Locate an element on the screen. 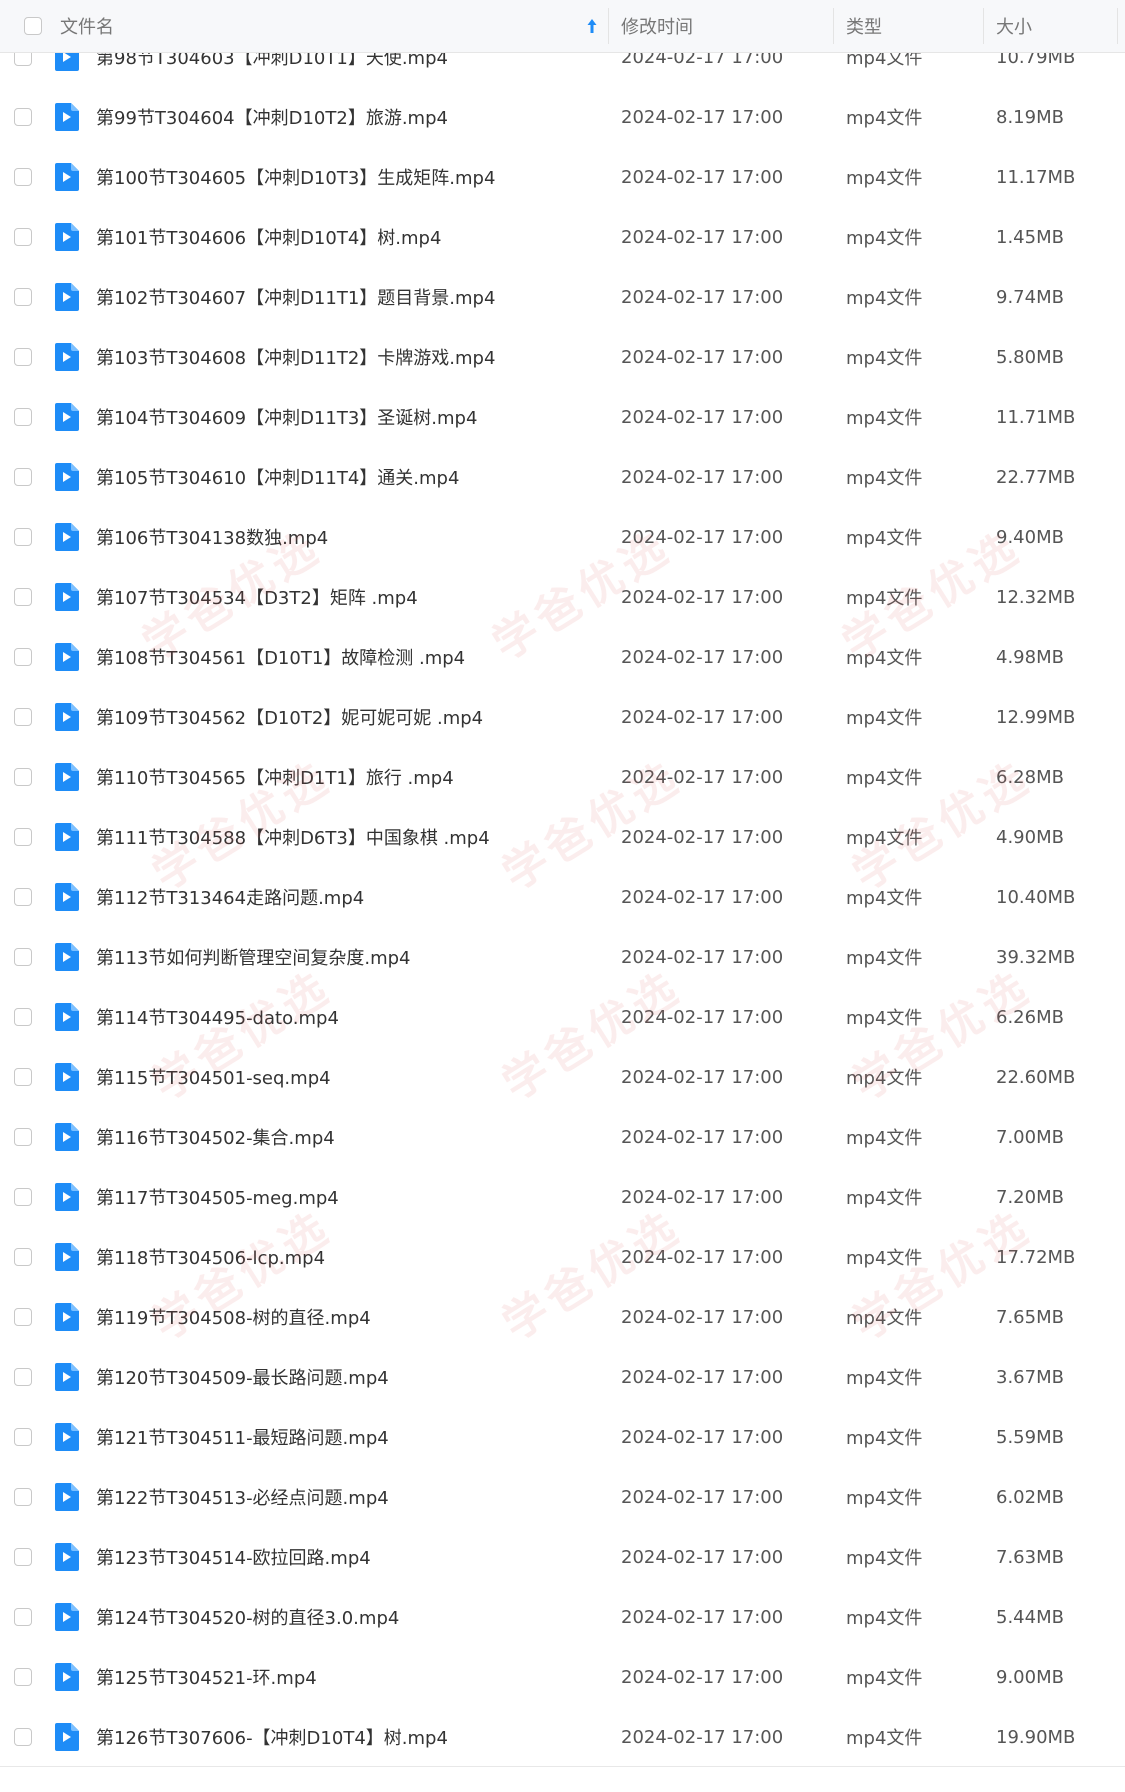  file-name: 第121节T304511-最短路问题.mp4 is located at coordinates (242, 1437).